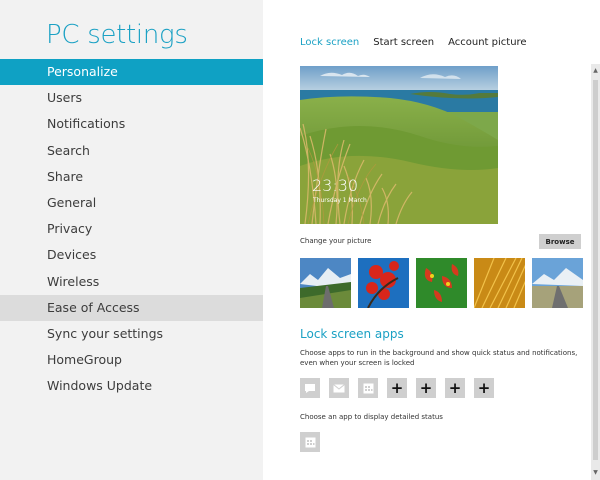 This screenshot has height=480, width=600. Describe the element at coordinates (335, 185) in the screenshot. I see `lock-screen-clock: 23:30` at that location.